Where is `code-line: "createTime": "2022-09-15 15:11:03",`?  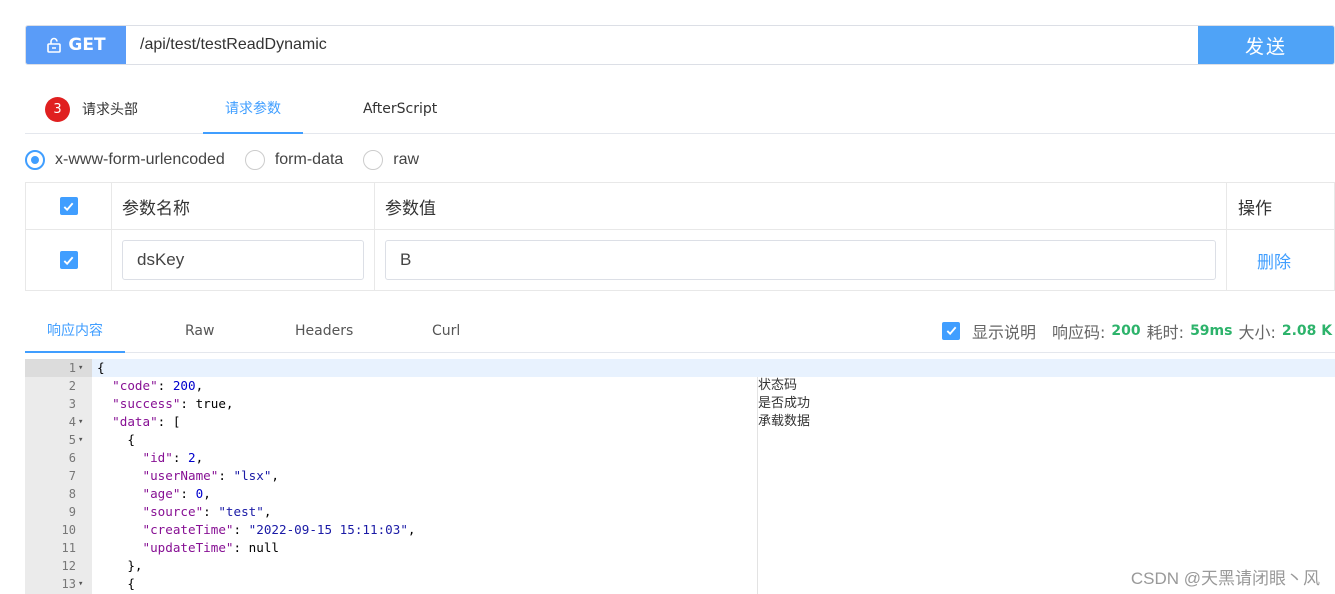 code-line: "createTime": "2022-09-15 15:11:03", is located at coordinates (279, 529).